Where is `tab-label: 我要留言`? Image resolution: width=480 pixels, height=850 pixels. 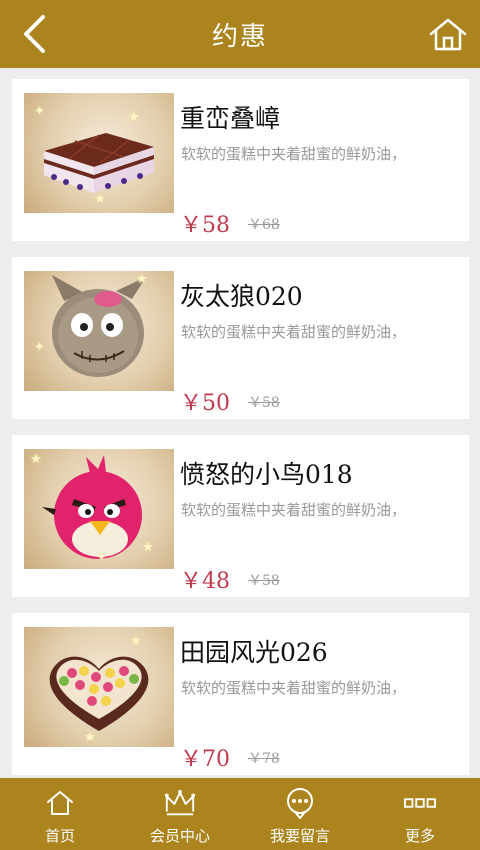 tab-label: 我要留言 is located at coordinates (299, 836).